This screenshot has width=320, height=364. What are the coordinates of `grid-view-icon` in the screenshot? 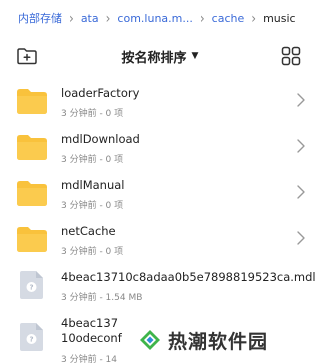 It's located at (291, 56).